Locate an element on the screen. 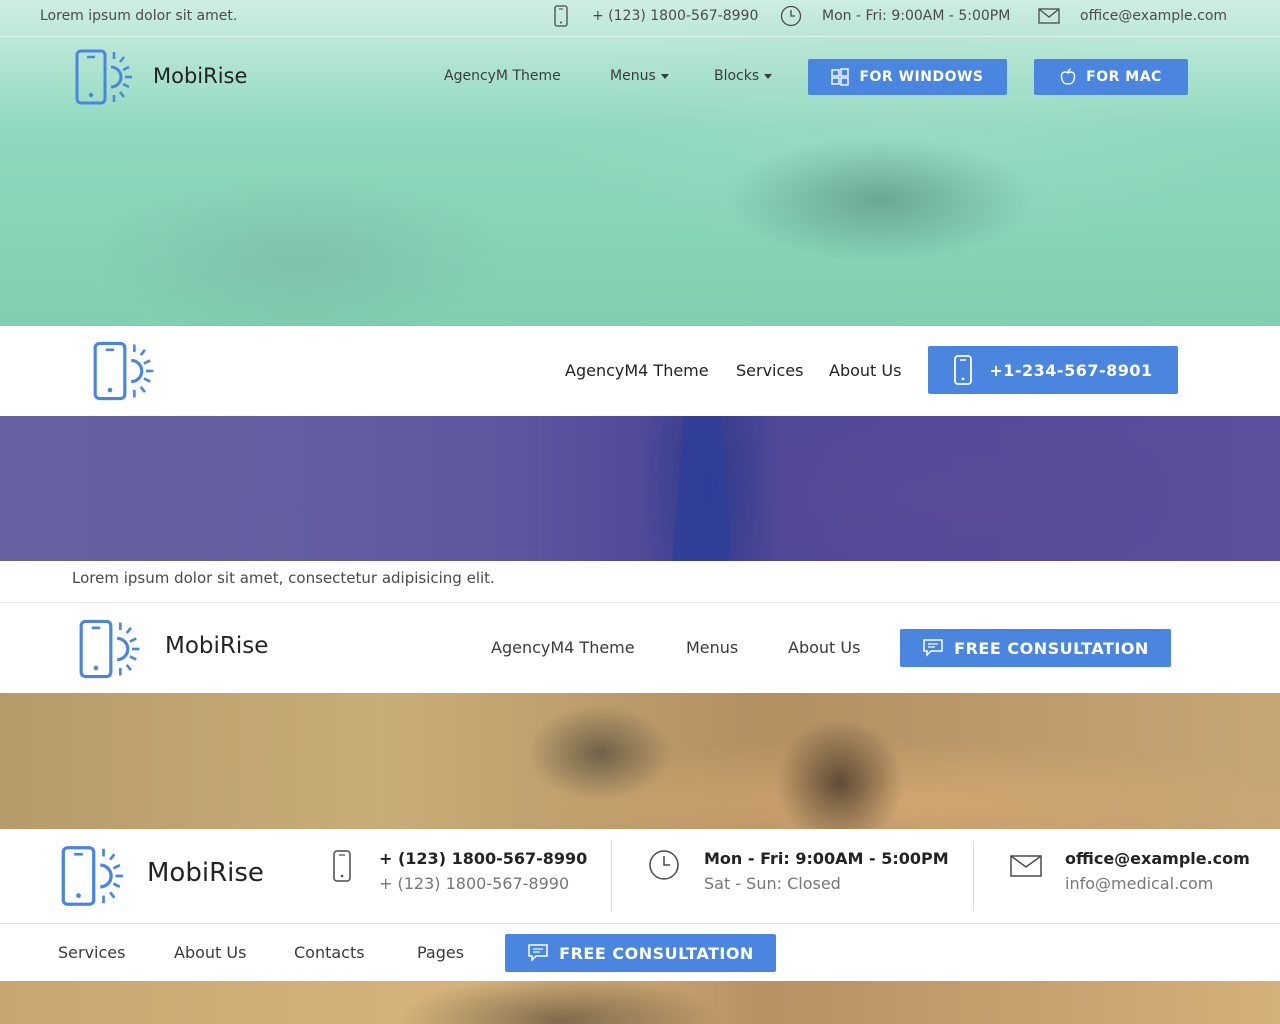 Image resolution: width=1280 pixels, height=1024 pixels. download-windows-button: FOR WINDOWS is located at coordinates (907, 77).